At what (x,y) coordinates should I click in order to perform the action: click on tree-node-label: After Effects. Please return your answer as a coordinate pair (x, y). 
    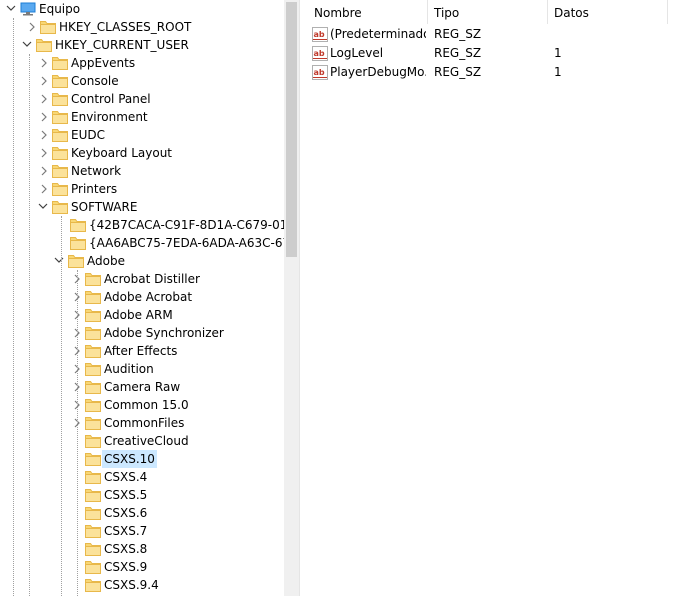
    Looking at the image, I should click on (141, 351).